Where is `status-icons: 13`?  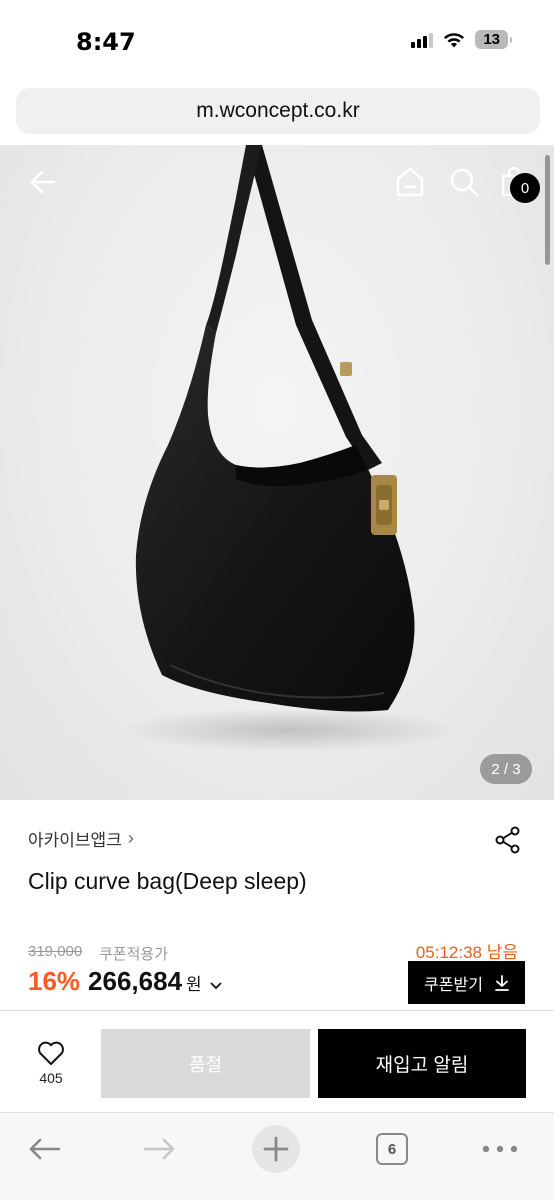
status-icons: 13 is located at coordinates (461, 39).